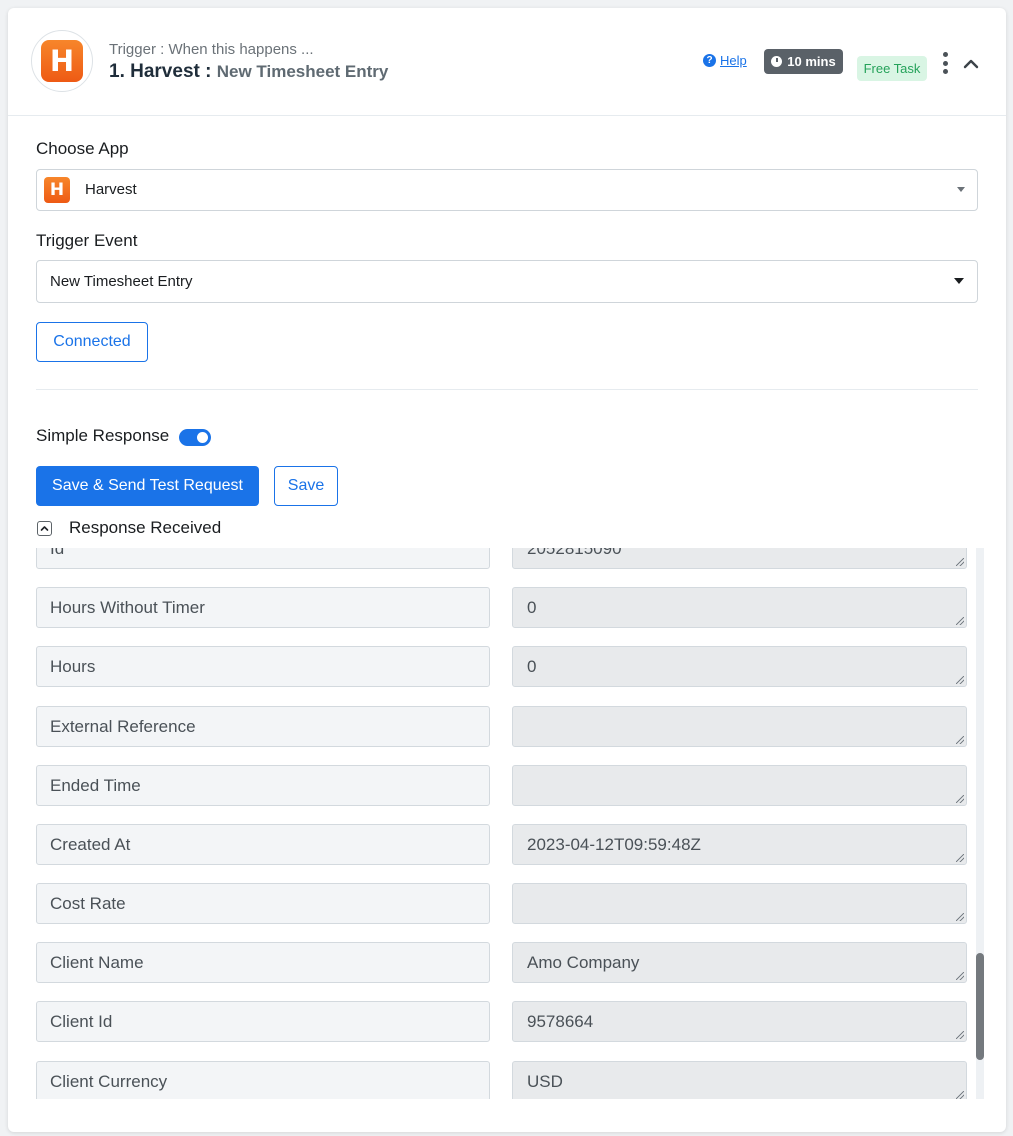 The width and height of the screenshot is (1013, 1136). I want to click on trigger-step-event: New Timesheet Entry, so click(302, 71).